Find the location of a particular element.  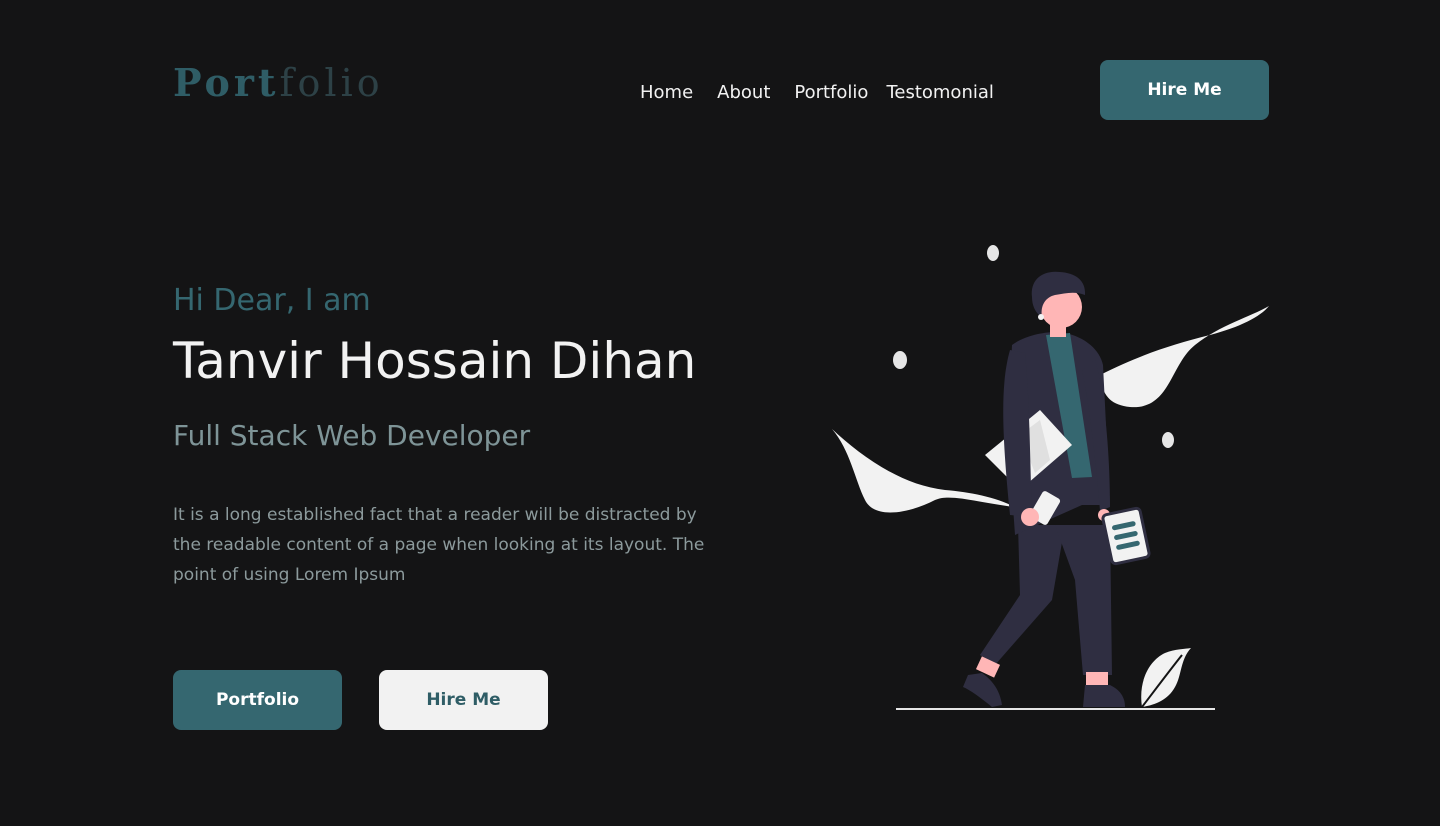

logo: Portfolio is located at coordinates (278, 83).